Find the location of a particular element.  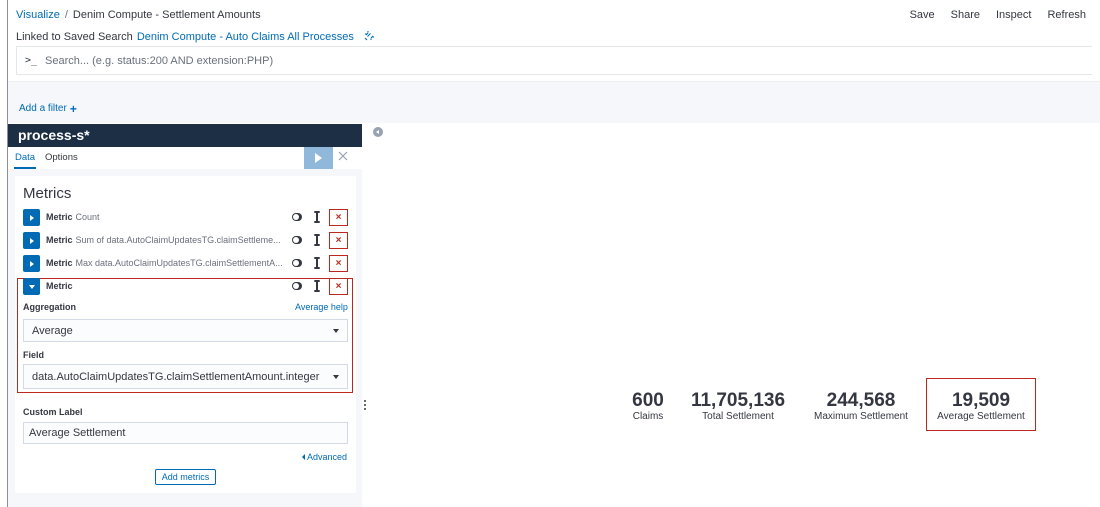

advanced-toggle: Advanced is located at coordinates (324, 457).